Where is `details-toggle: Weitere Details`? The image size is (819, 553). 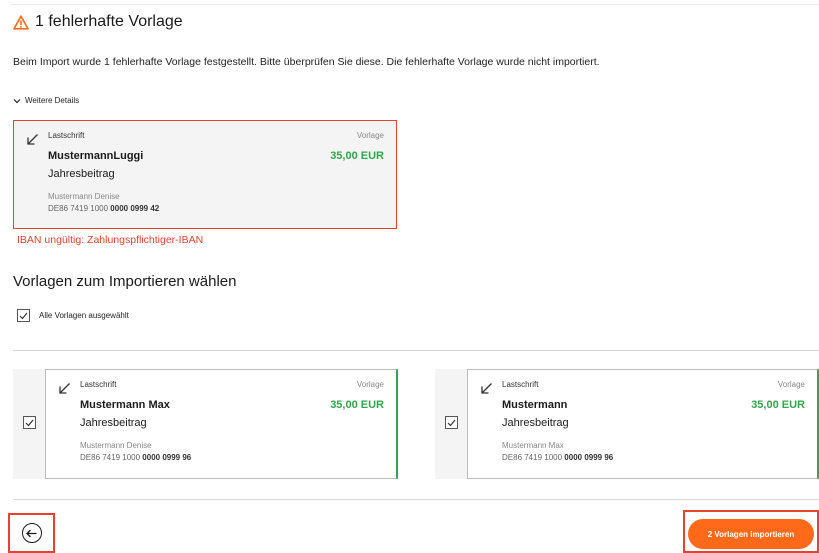 details-toggle: Weitere Details is located at coordinates (46, 100).